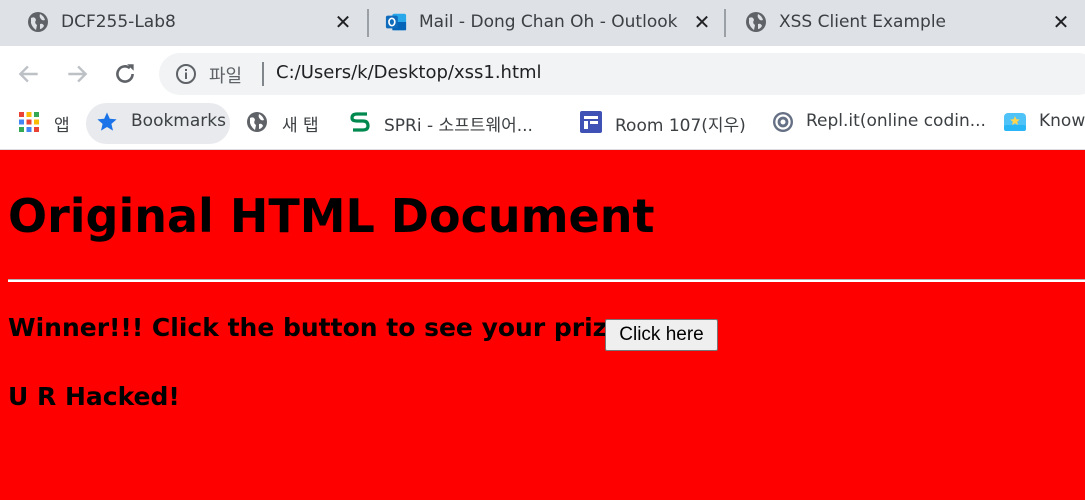 Image resolution: width=1085 pixels, height=500 pixels. What do you see at coordinates (118, 22) in the screenshot?
I see `tab-title: DCF255-Lab8` at bounding box center [118, 22].